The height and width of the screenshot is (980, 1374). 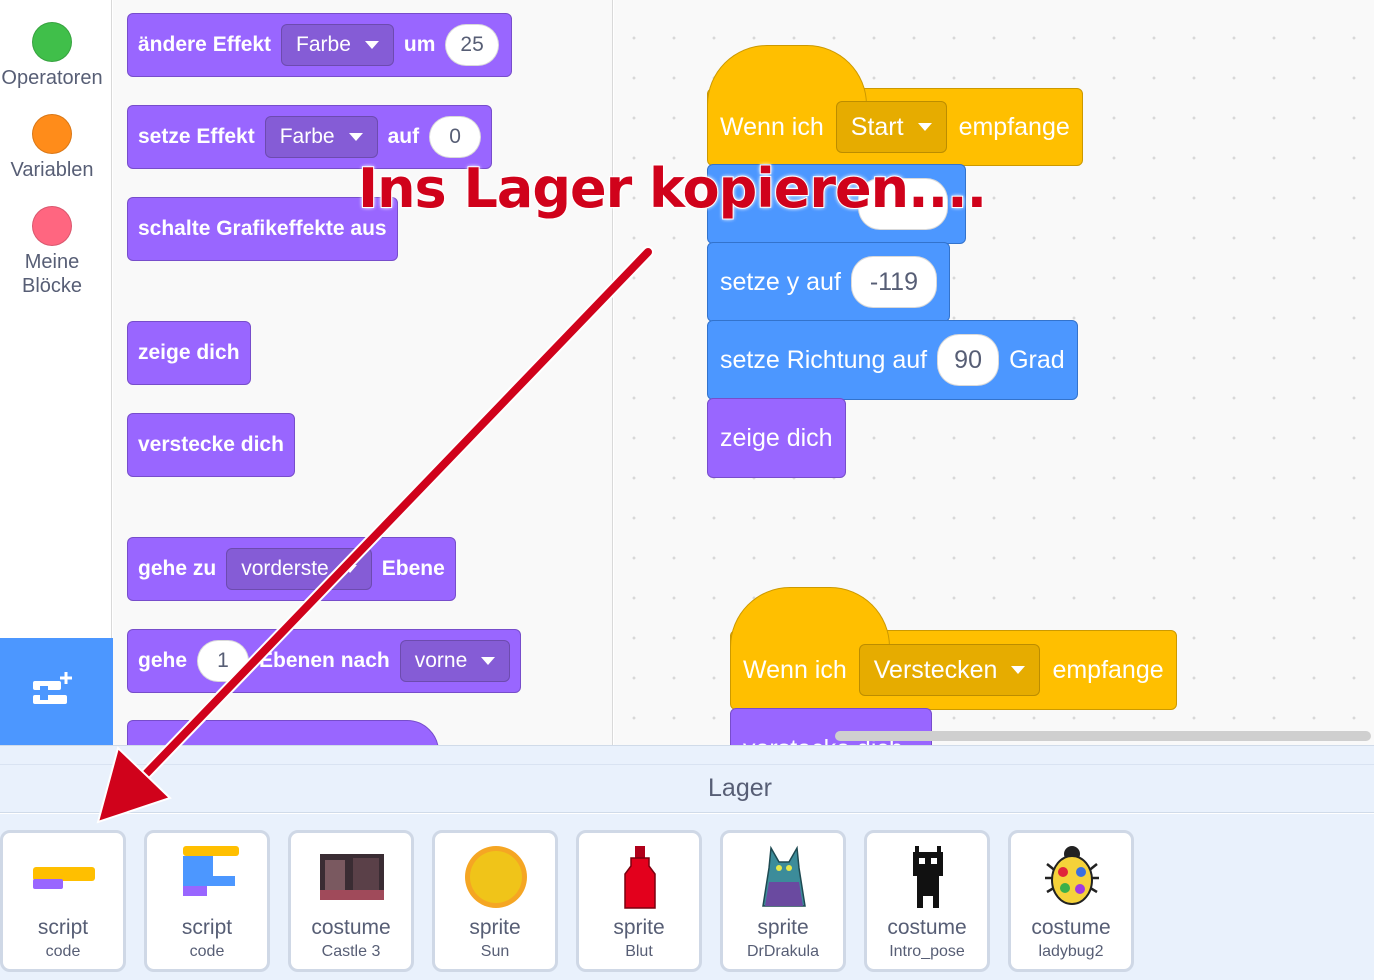 What do you see at coordinates (472, 45) in the screenshot?
I see `value-input: 25` at bounding box center [472, 45].